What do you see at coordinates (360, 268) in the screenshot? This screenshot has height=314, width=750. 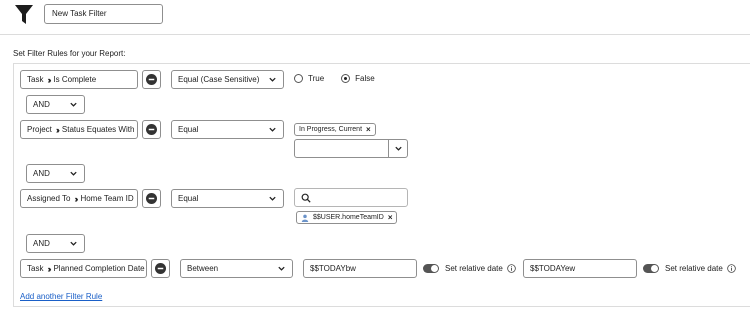 I see `from-date-input: $$TODAYbw` at bounding box center [360, 268].